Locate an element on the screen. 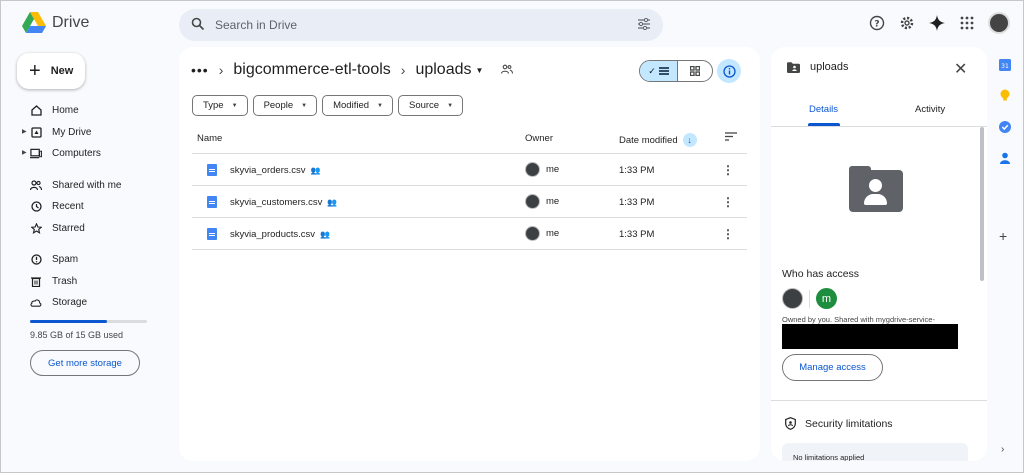  spam-icon is located at coordinates (36, 260).